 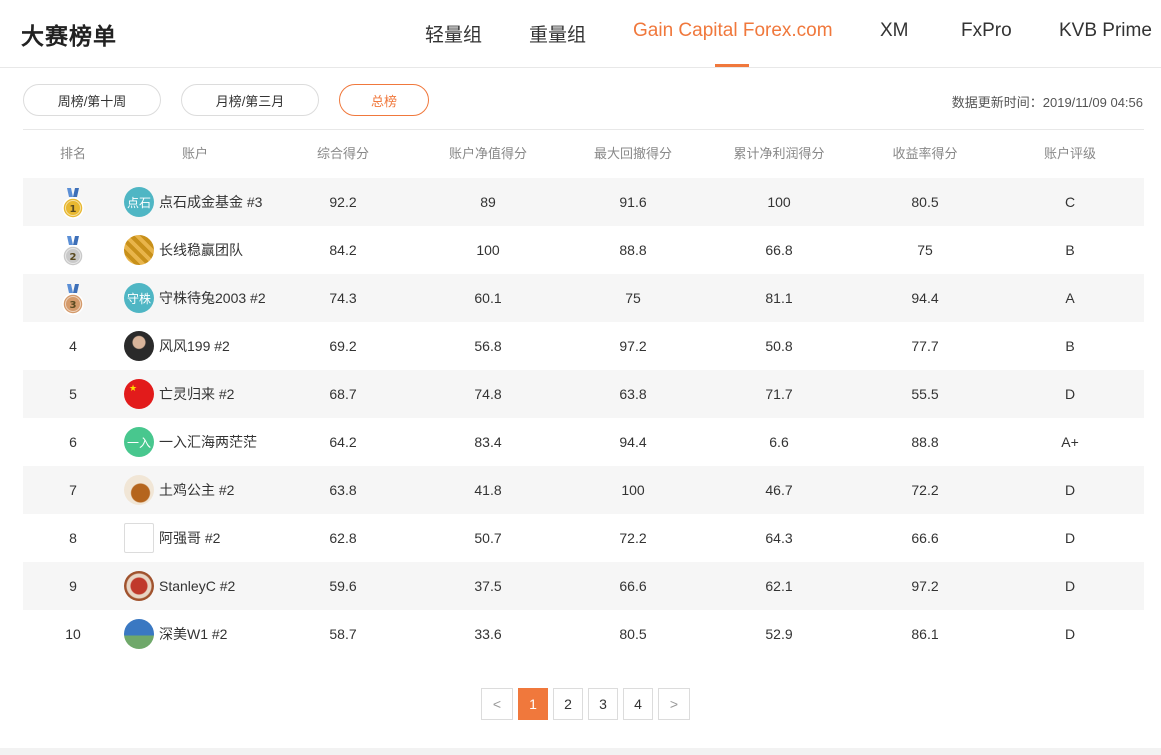 What do you see at coordinates (196, 394) in the screenshot?
I see `account-name: 亡灵归来 #2` at bounding box center [196, 394].